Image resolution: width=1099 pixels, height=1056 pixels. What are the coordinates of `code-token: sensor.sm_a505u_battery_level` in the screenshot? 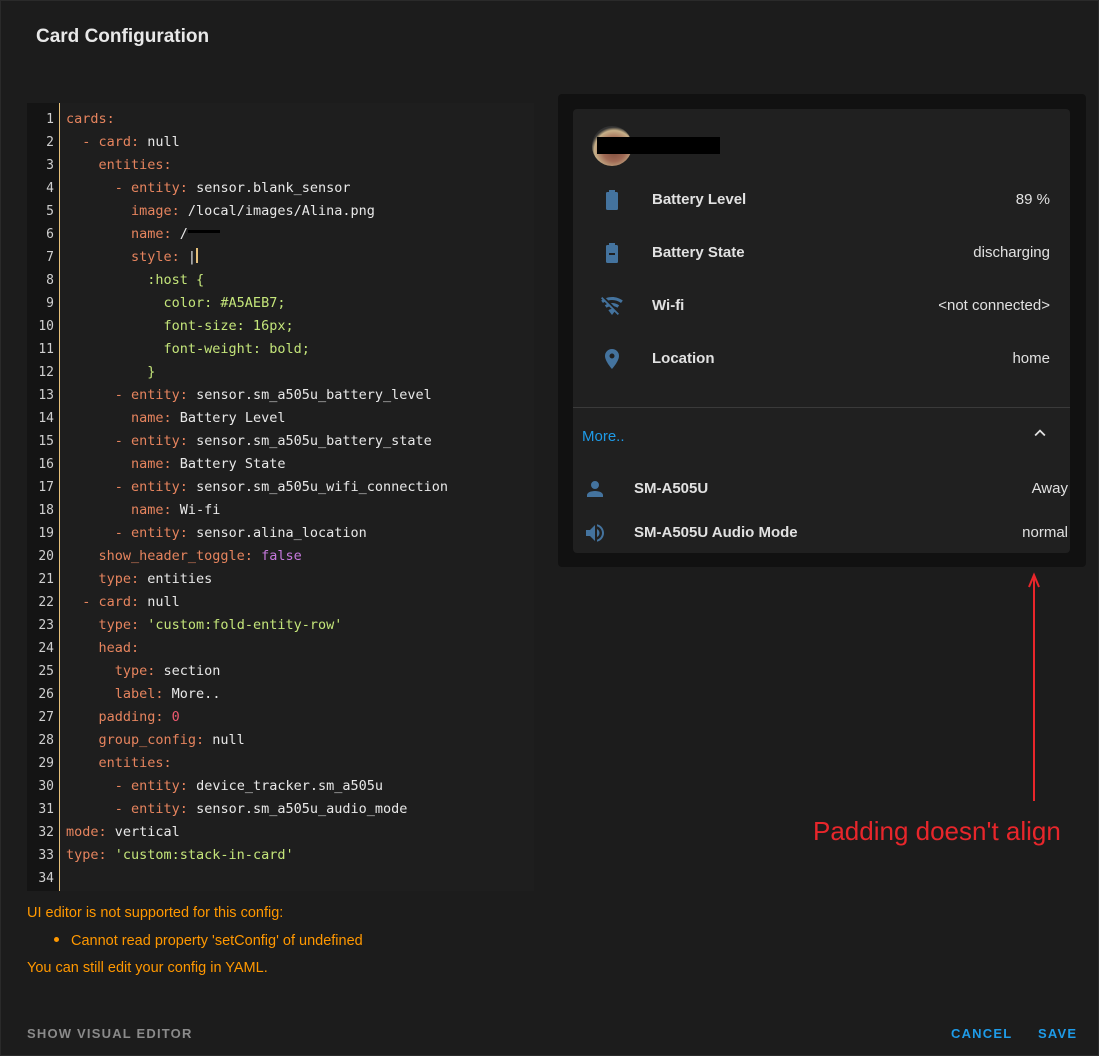 It's located at (309, 395).